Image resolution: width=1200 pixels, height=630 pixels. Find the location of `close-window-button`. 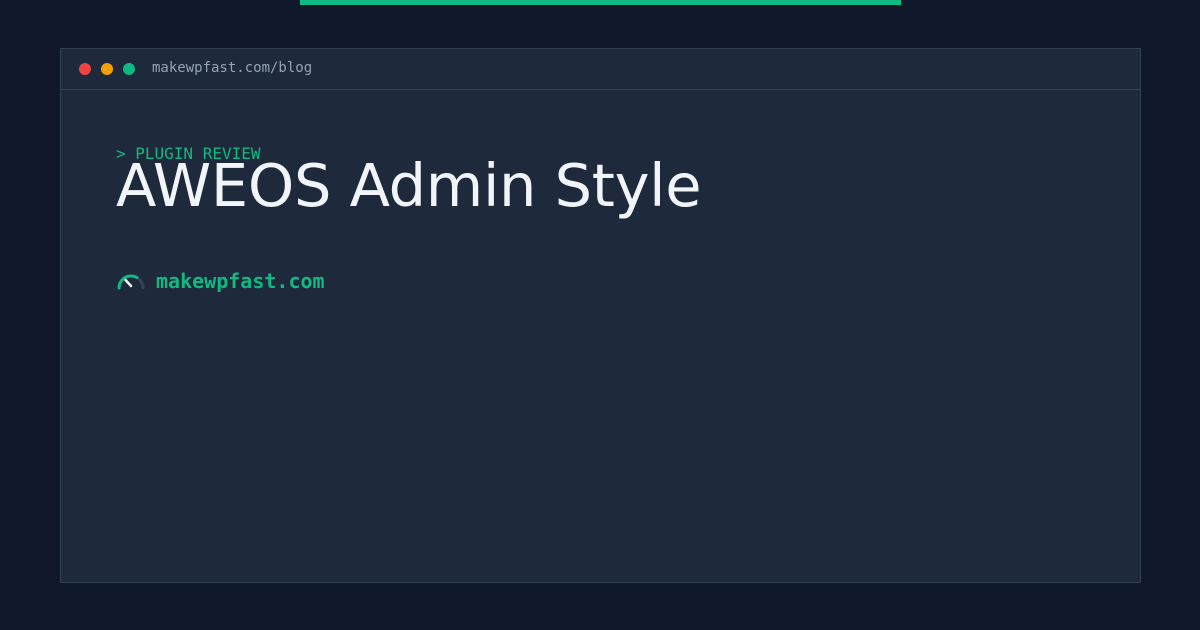

close-window-button is located at coordinates (85, 69).